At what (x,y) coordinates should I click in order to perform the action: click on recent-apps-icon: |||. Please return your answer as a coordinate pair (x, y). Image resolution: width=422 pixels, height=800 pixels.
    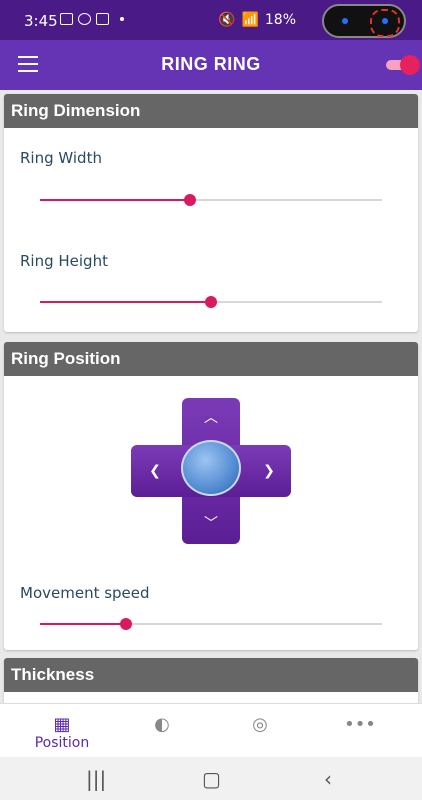
    Looking at the image, I should click on (96, 779).